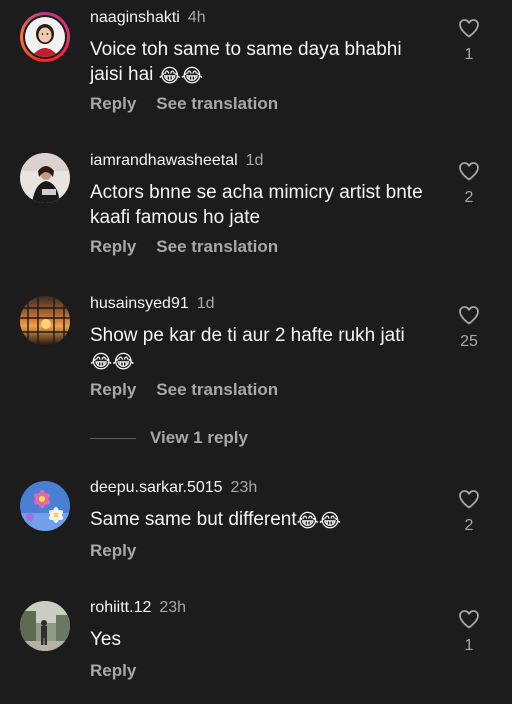 This screenshot has width=512, height=704. I want to click on username: husainsyed91, so click(139, 303).